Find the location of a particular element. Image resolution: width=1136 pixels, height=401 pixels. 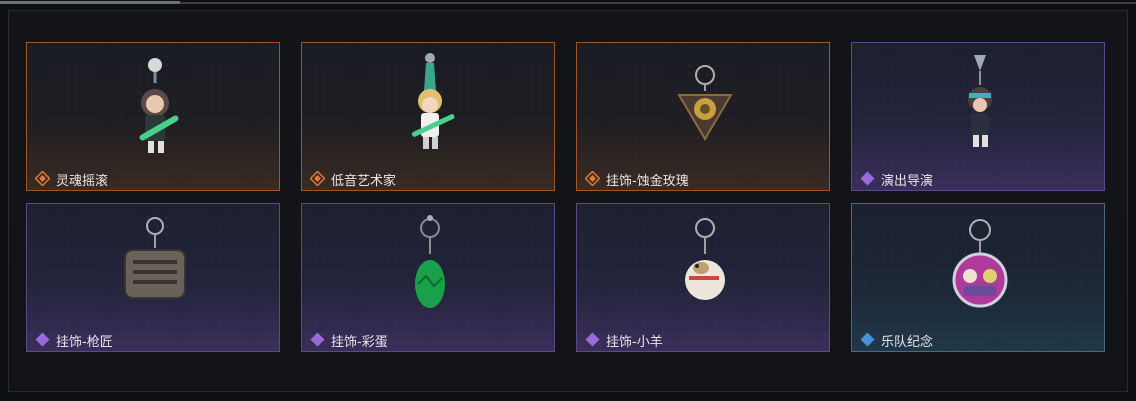

item-name: 乐队纪念 is located at coordinates (907, 342).